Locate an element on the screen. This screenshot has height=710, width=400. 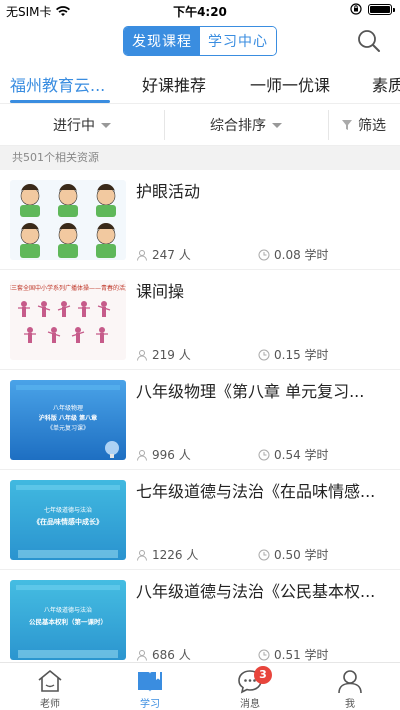
filter-button: 筛选 is located at coordinates (364, 125).